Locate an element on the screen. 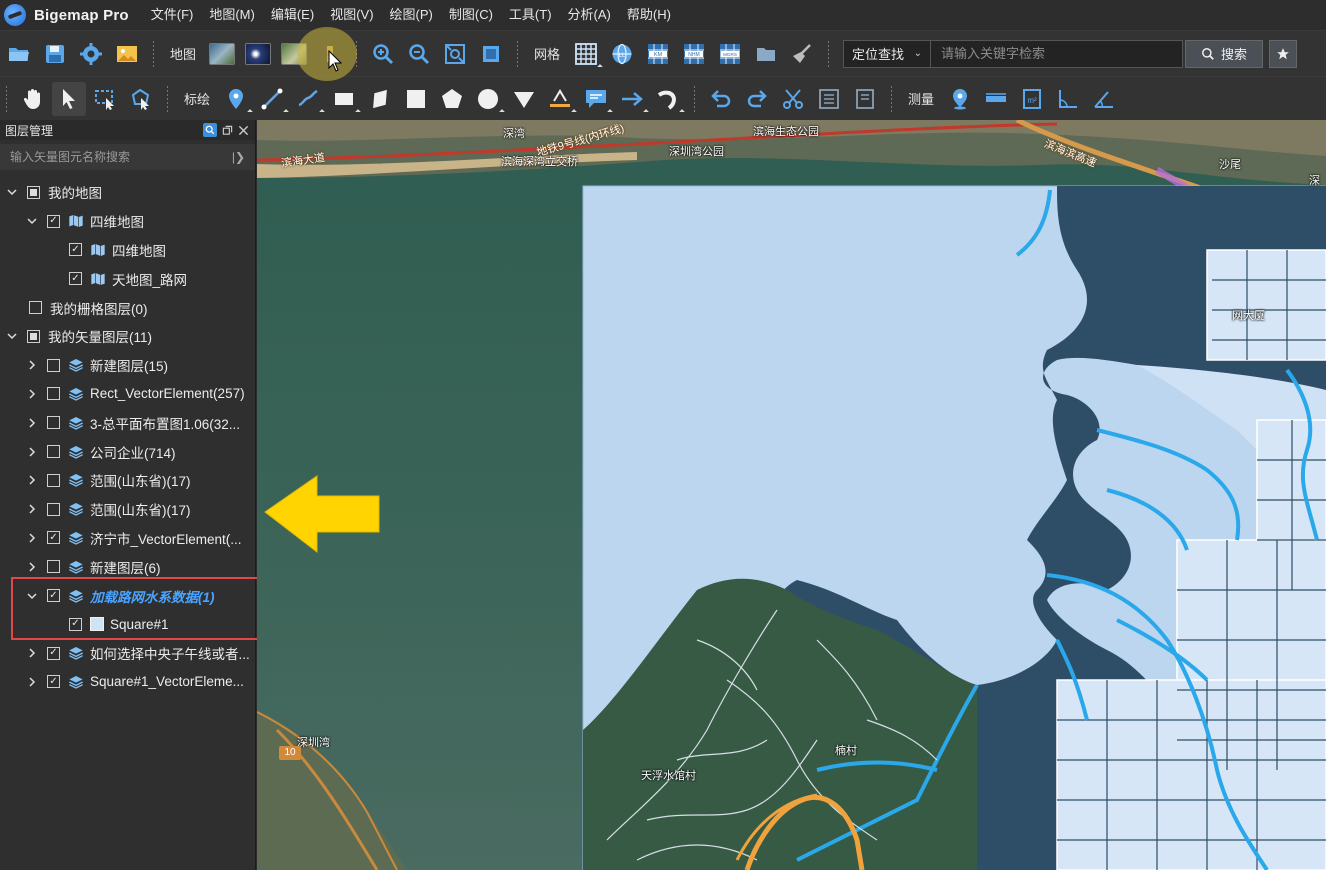  tree-item-my-maps: 我的地图 is located at coordinates (127, 192).